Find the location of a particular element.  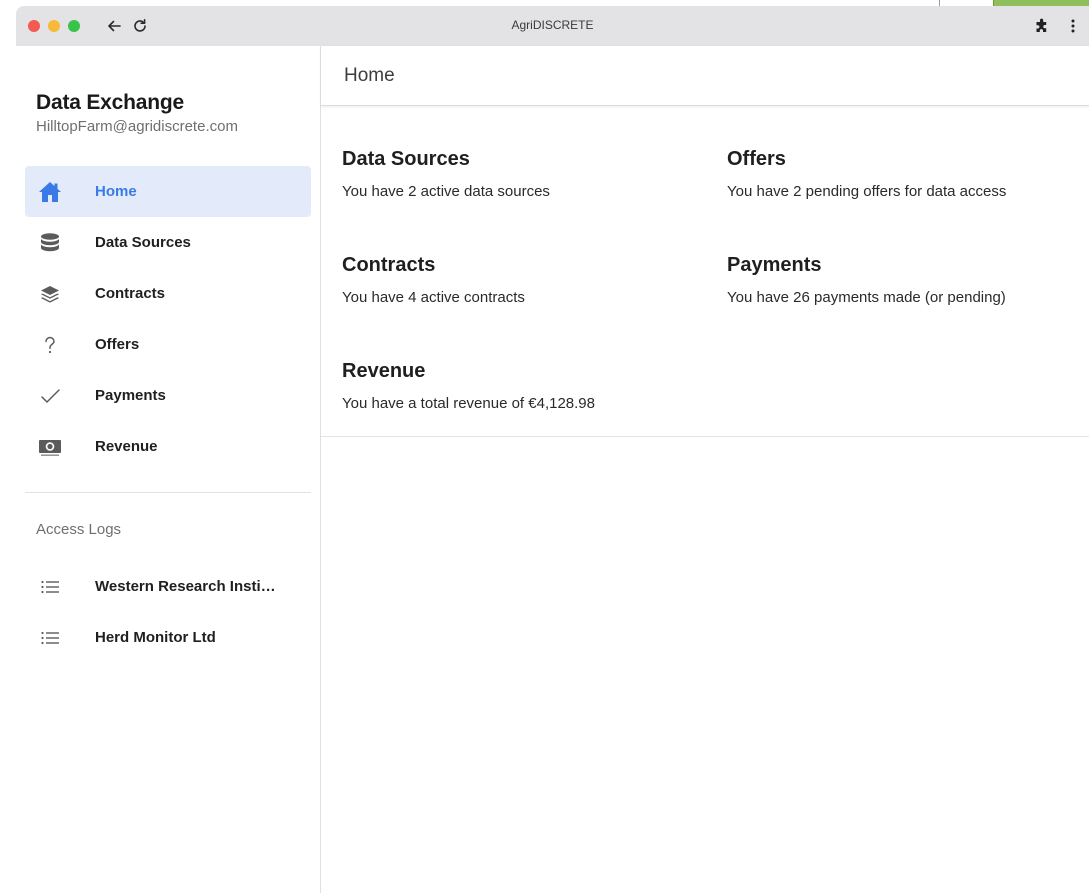

card-title: Contracts is located at coordinates (389, 265).